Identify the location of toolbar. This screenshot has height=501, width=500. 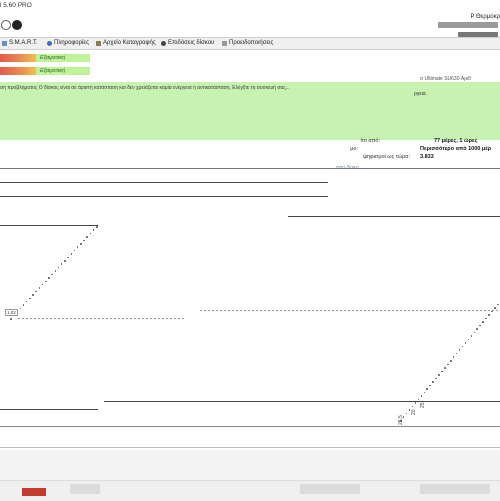
(250, 23).